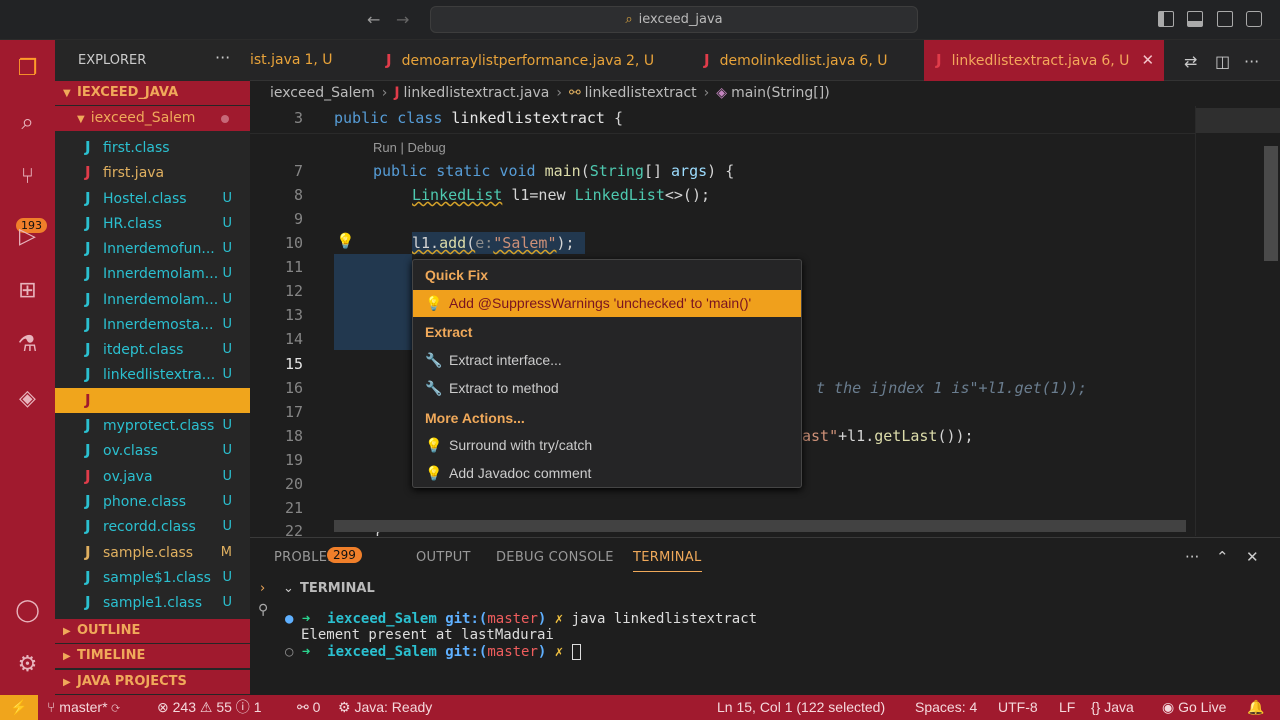  What do you see at coordinates (152, 656) in the screenshot?
I see `timeline-section: ▶ TIMELINE` at bounding box center [152, 656].